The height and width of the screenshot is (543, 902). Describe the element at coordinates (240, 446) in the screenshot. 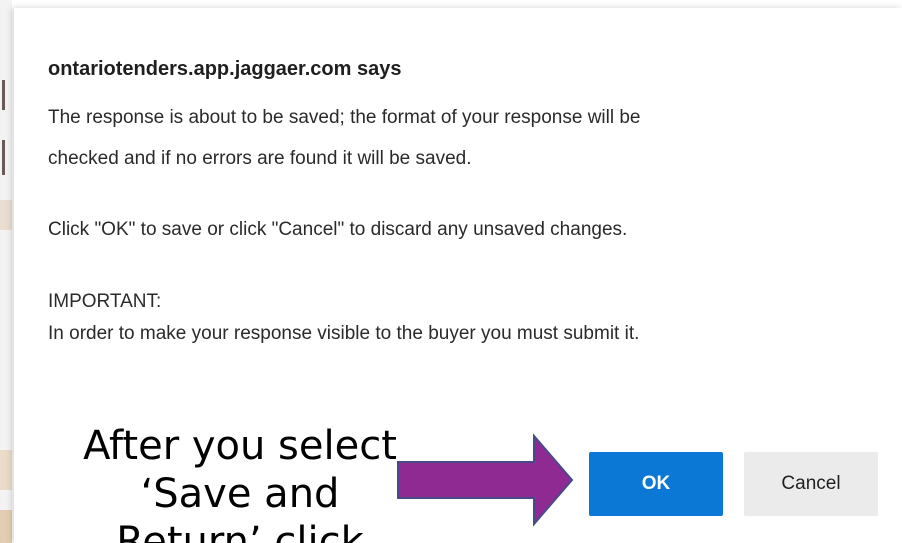

I see `annotation-text-line: After you select` at that location.